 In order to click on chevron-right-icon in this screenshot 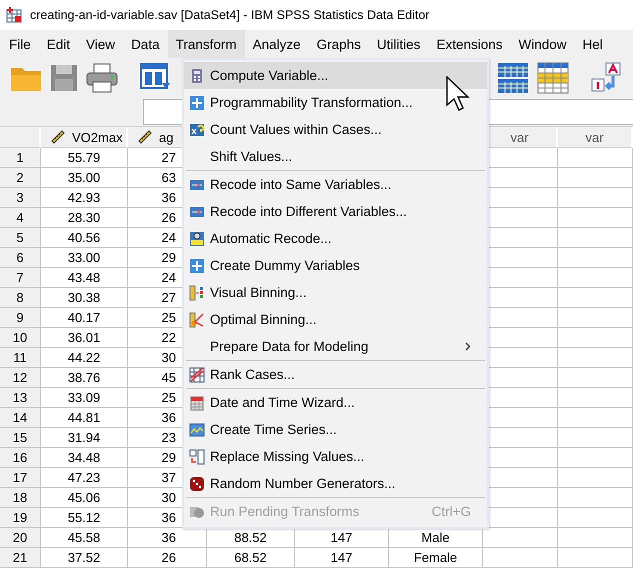, I will do `click(468, 346)`.